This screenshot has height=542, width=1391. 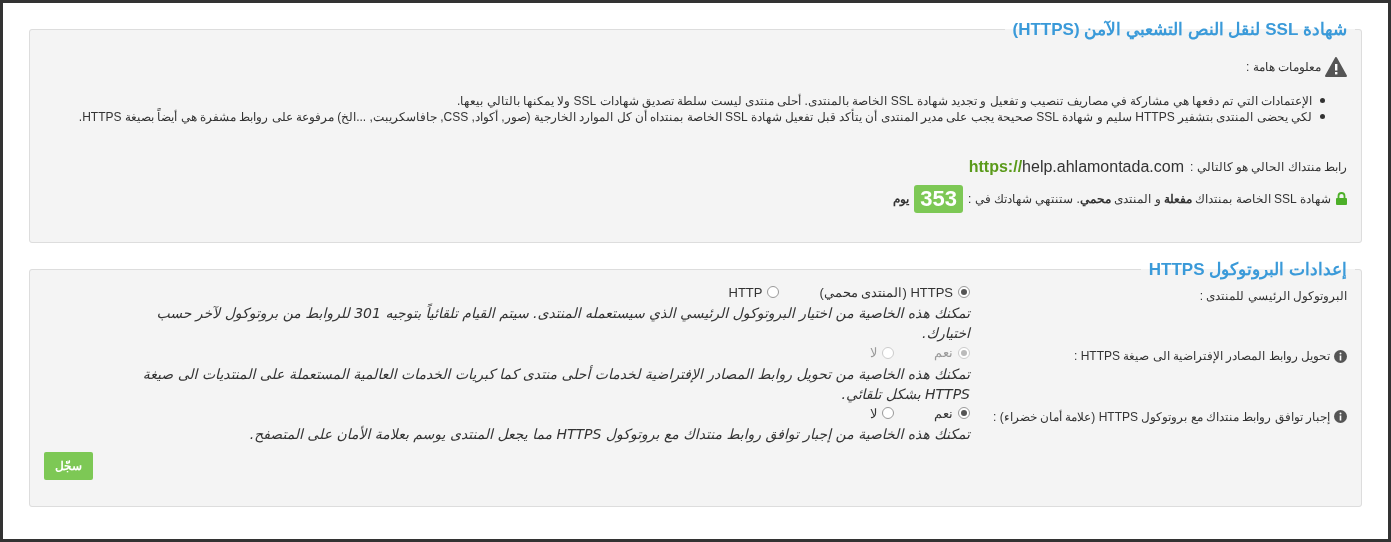 What do you see at coordinates (873, 413) in the screenshot?
I see `option-label: لا` at bounding box center [873, 413].